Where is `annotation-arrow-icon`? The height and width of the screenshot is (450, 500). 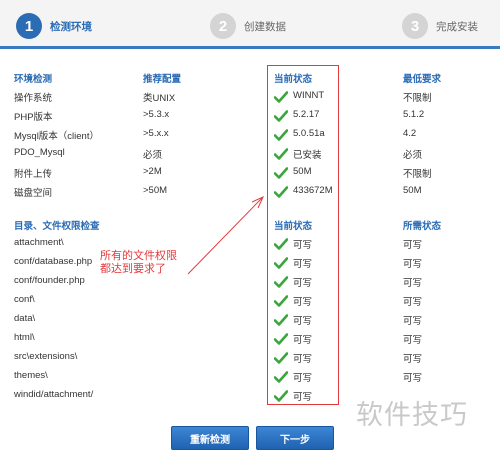
annotation-arrow-icon is located at coordinates (226, 235).